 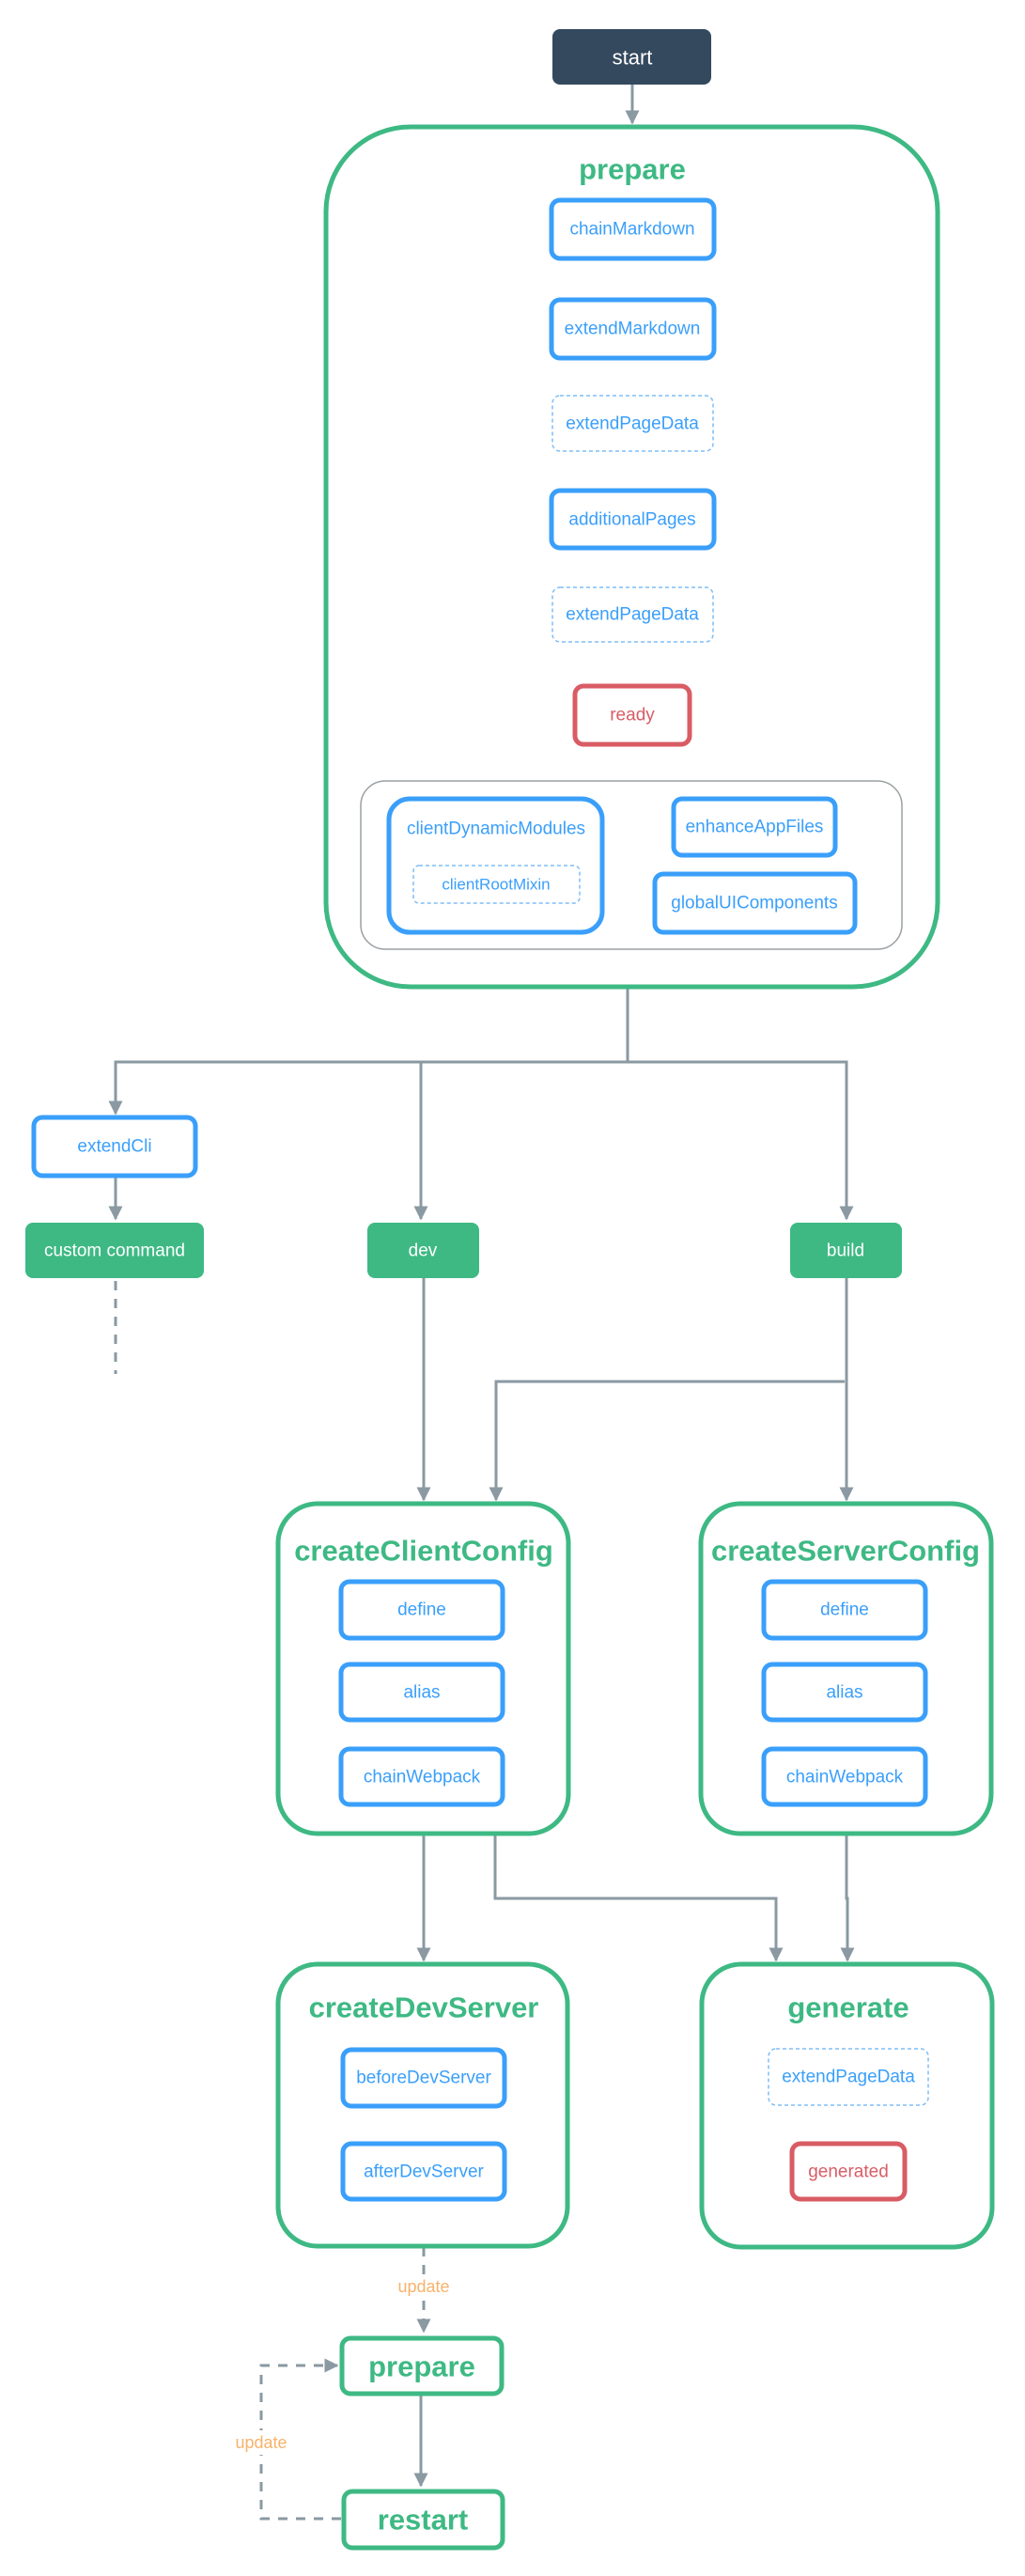 I want to click on update-label-2: update, so click(x=261, y=2442).